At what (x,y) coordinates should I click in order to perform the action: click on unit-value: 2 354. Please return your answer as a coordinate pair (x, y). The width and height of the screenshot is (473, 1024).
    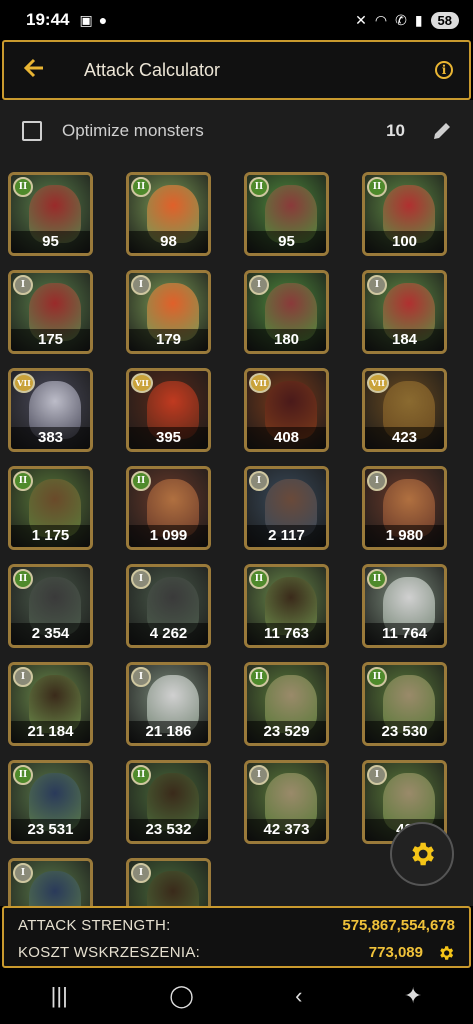
    Looking at the image, I should click on (50, 634).